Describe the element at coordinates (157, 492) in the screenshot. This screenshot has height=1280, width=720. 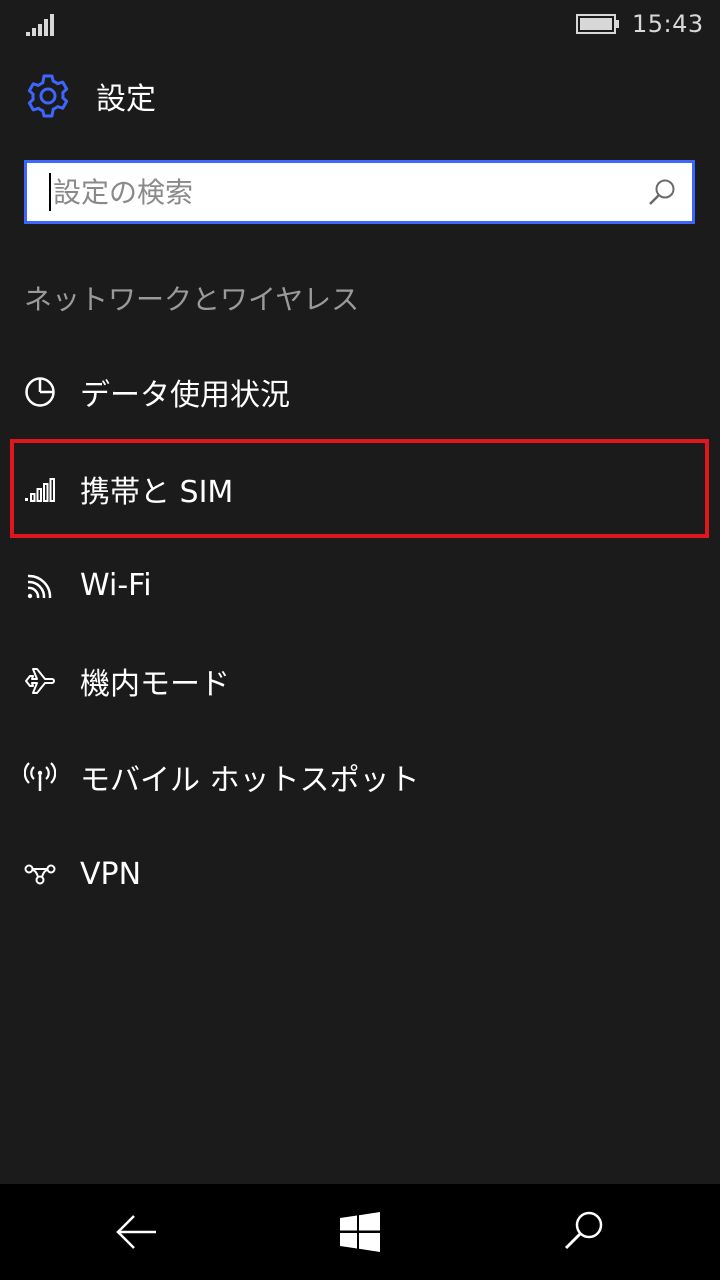
I see `menu-item-label: 携帯と SIM` at that location.